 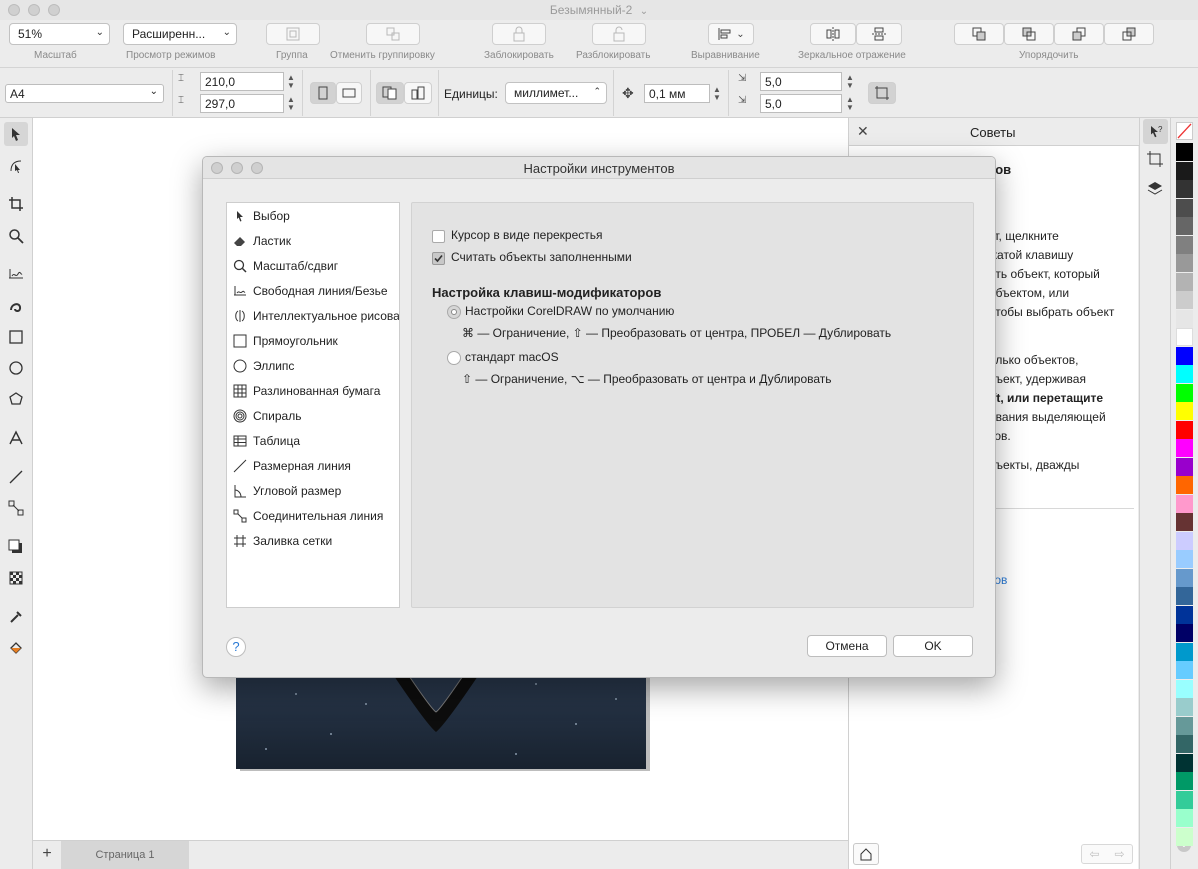 I want to click on drop-shadow-tool, so click(x=16, y=547).